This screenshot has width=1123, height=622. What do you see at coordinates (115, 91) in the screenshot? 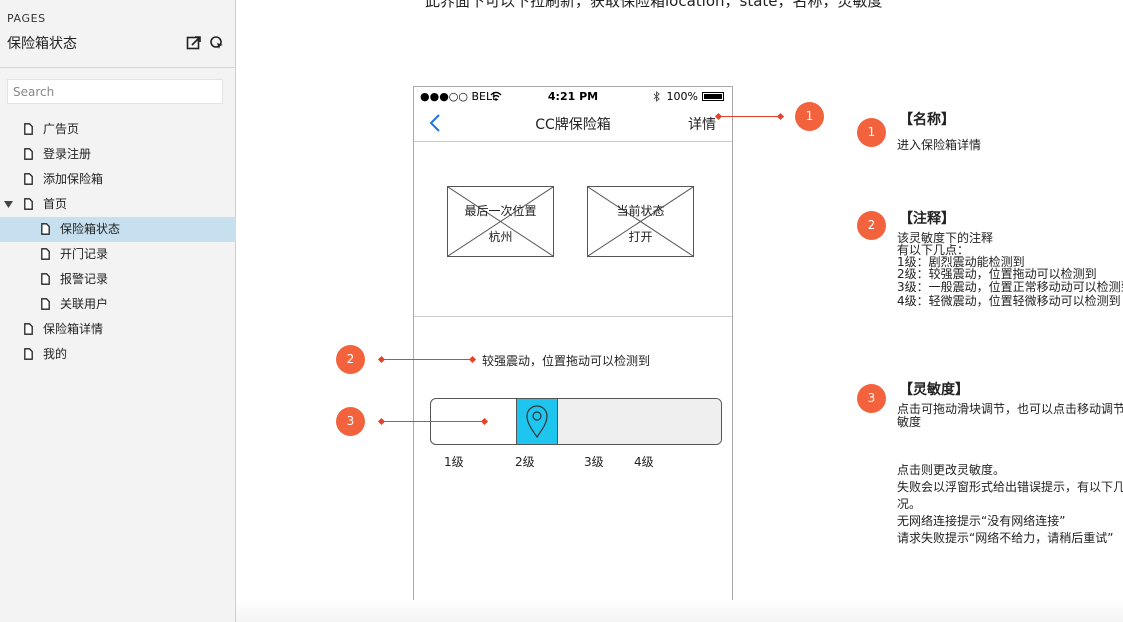
I see `search-input` at bounding box center [115, 91].